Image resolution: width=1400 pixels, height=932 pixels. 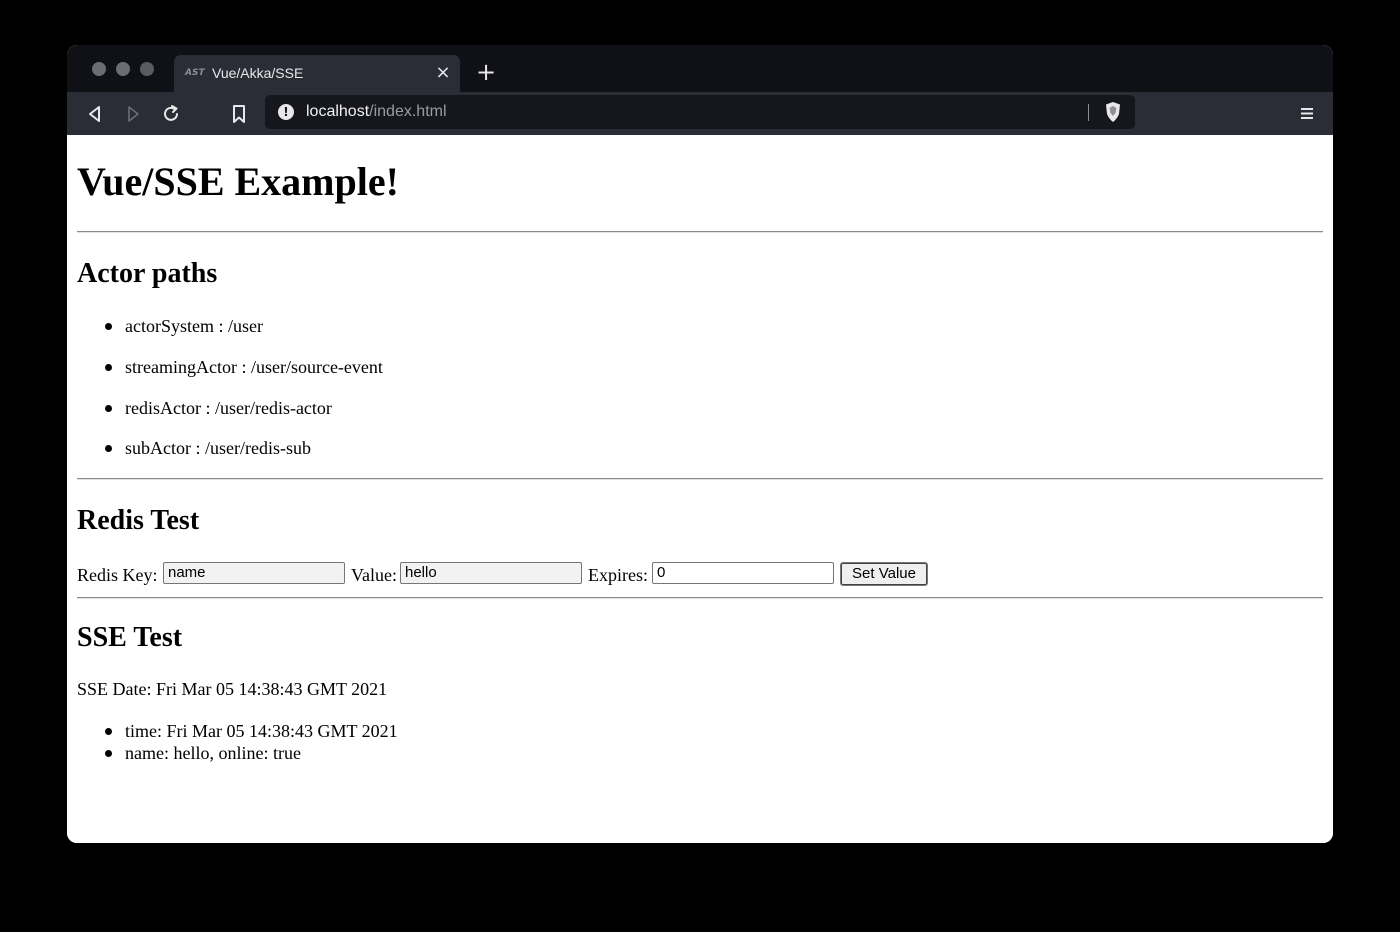 I want to click on menu-icon, so click(x=1307, y=113).